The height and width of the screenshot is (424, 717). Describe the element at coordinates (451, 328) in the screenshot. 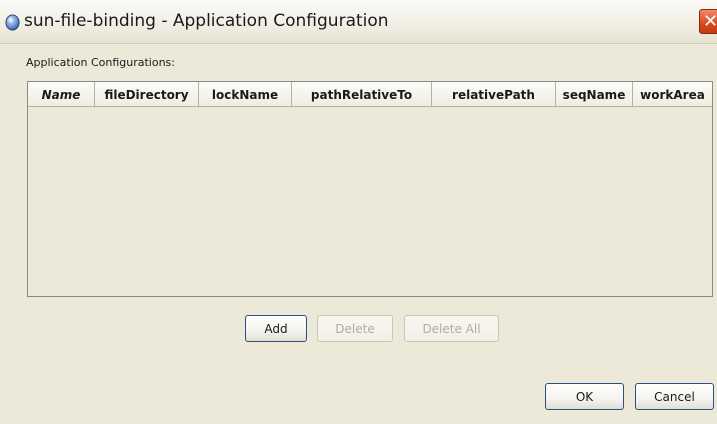

I see `delete-all-button: Delete All` at that location.